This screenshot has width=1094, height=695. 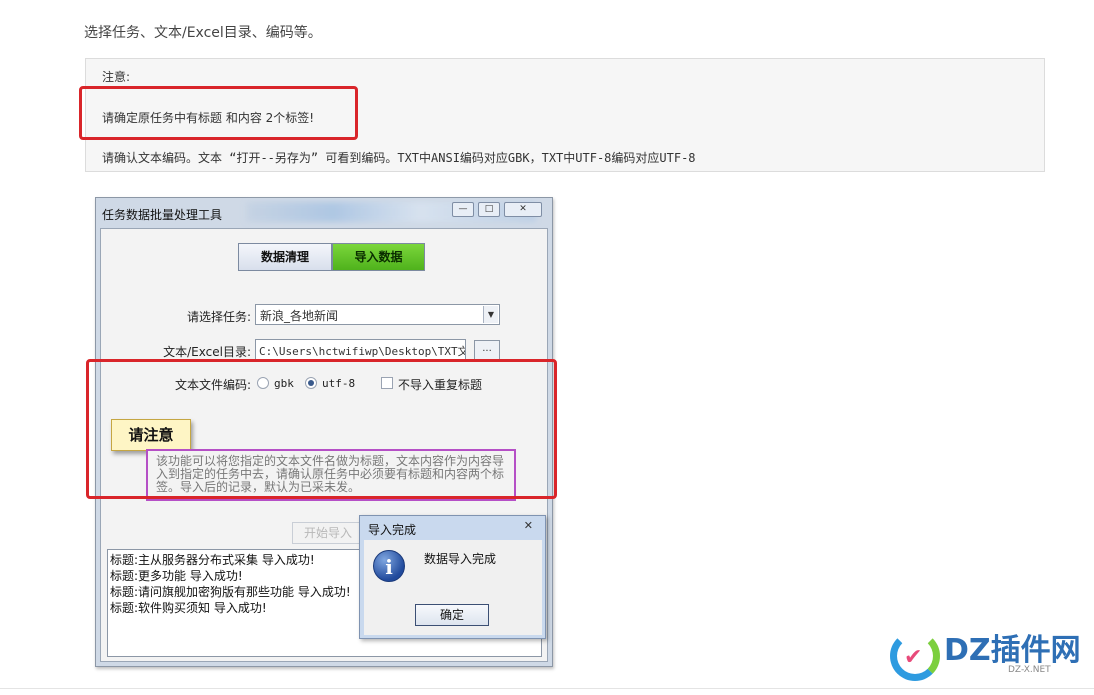 I want to click on window-title: 任务数据批量处理工具, so click(x=162, y=215).